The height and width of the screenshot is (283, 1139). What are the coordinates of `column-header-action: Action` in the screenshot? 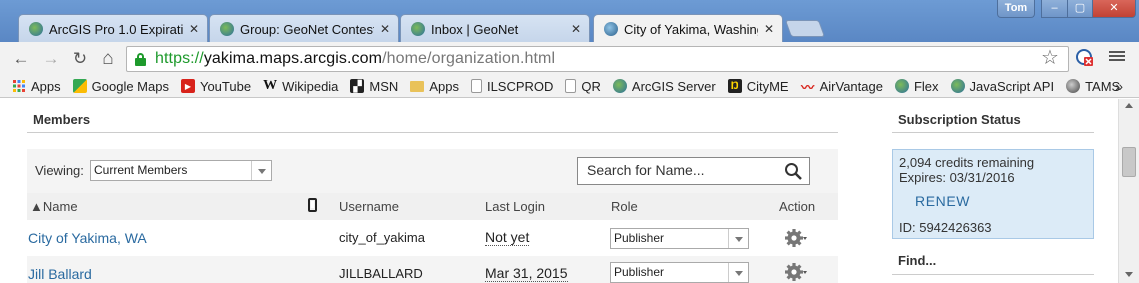 It's located at (797, 206).